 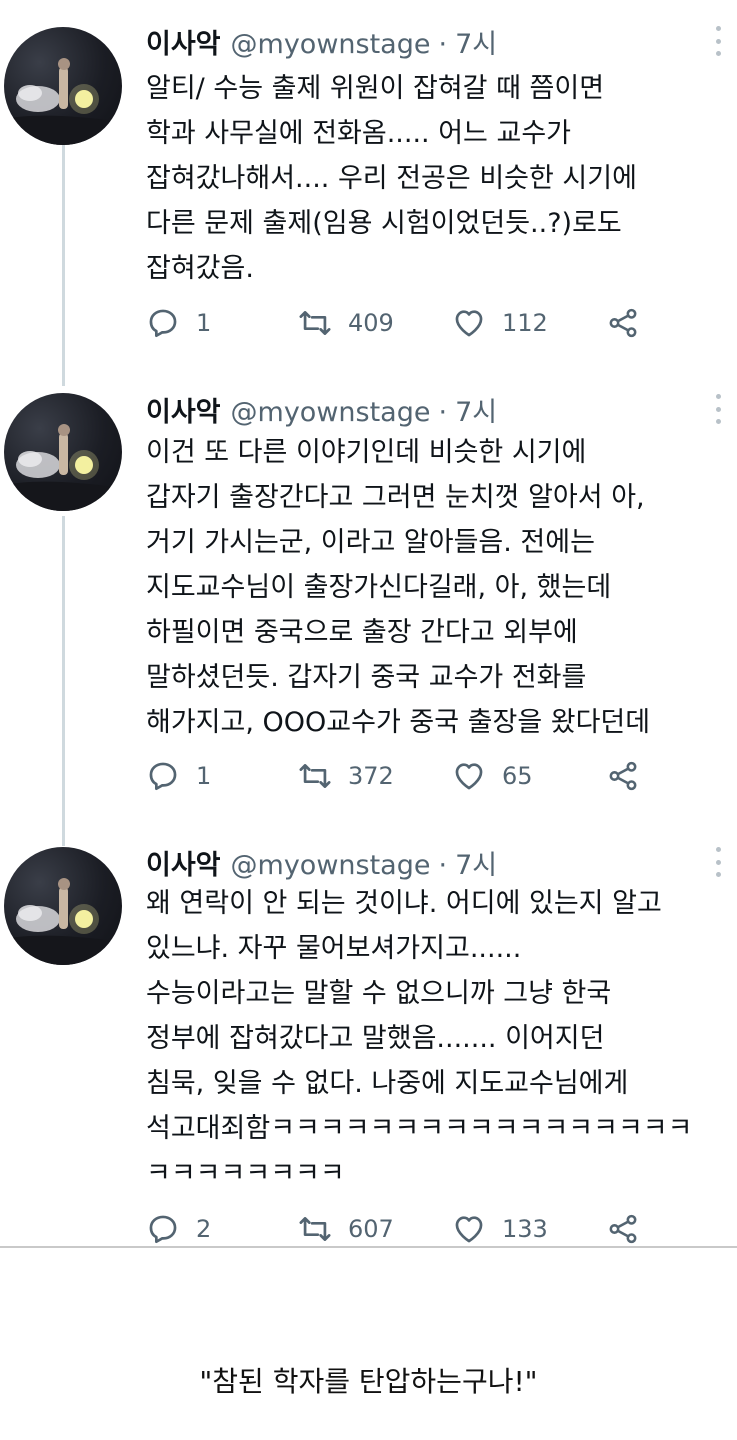 What do you see at coordinates (379, 993) in the screenshot?
I see `text-line: 수능이라고는 말할 수 없으니까 그냥 한국` at bounding box center [379, 993].